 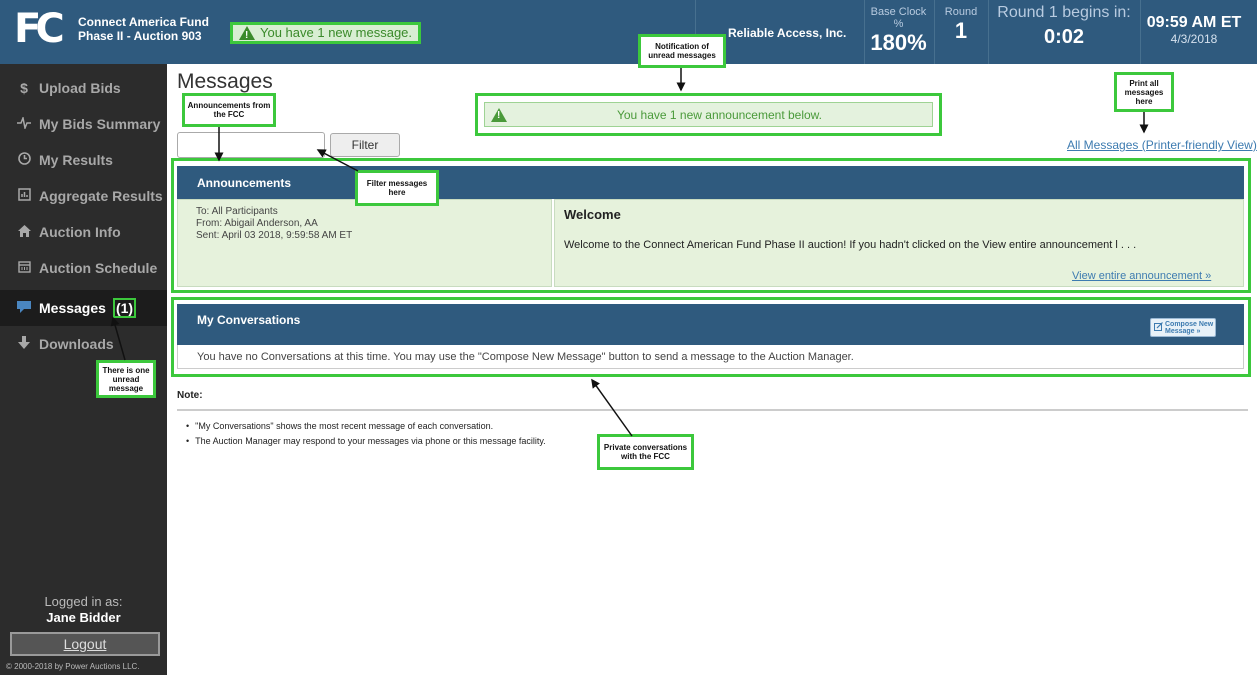 I want to click on sidebar-item-label: Auction Info, so click(x=80, y=232).